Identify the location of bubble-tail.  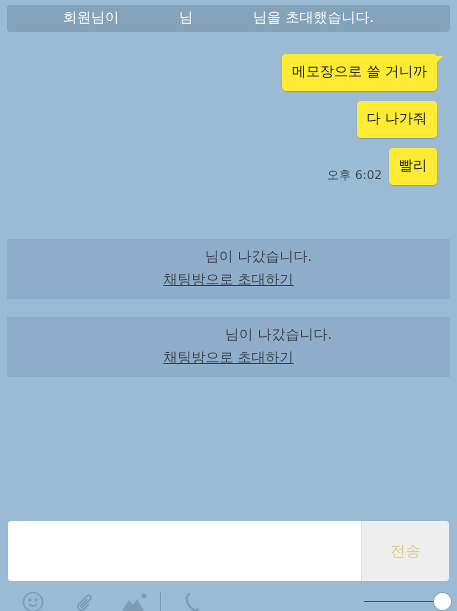
(439, 60).